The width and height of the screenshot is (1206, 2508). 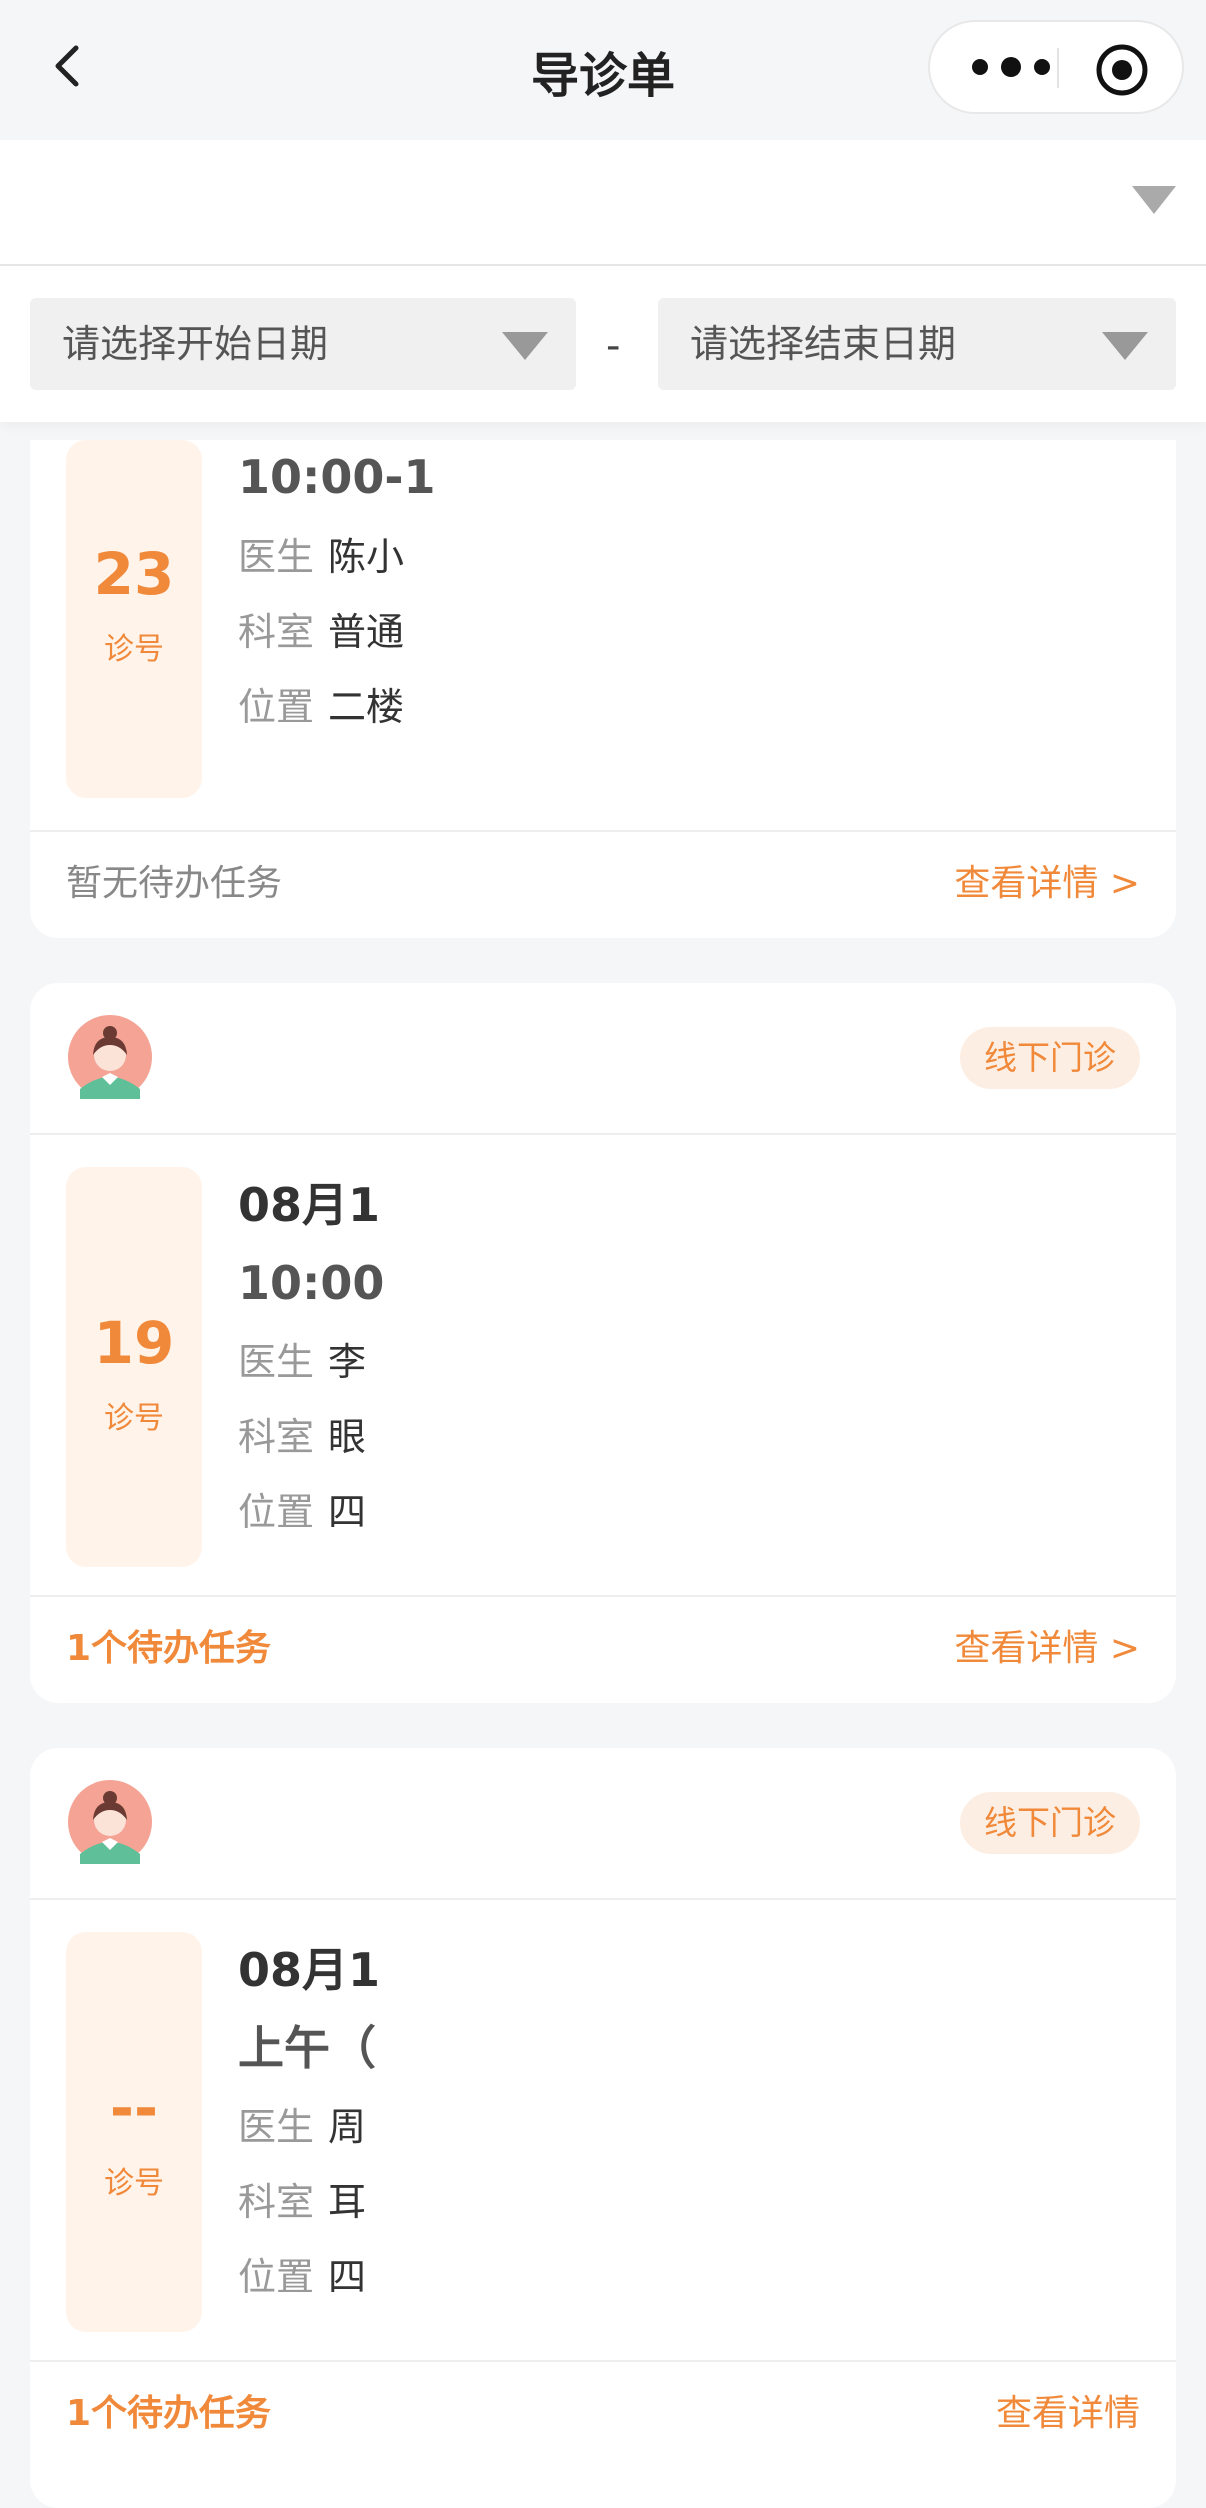 I want to click on doctor-row: 医生李, so click(x=311, y=1362).